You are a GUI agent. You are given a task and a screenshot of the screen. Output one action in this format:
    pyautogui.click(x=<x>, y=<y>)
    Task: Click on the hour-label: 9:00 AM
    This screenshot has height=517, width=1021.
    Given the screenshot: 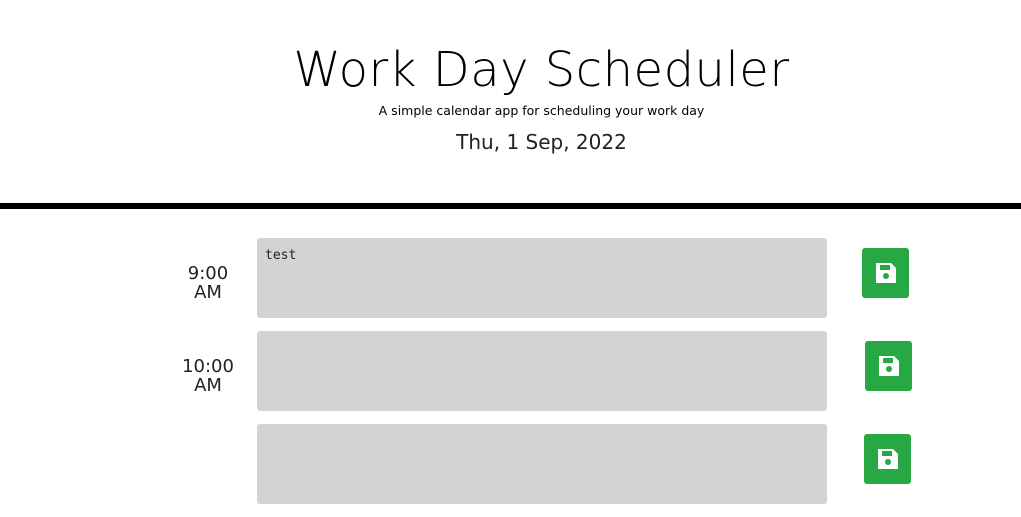 What is the action you would take?
    pyautogui.click(x=208, y=283)
    